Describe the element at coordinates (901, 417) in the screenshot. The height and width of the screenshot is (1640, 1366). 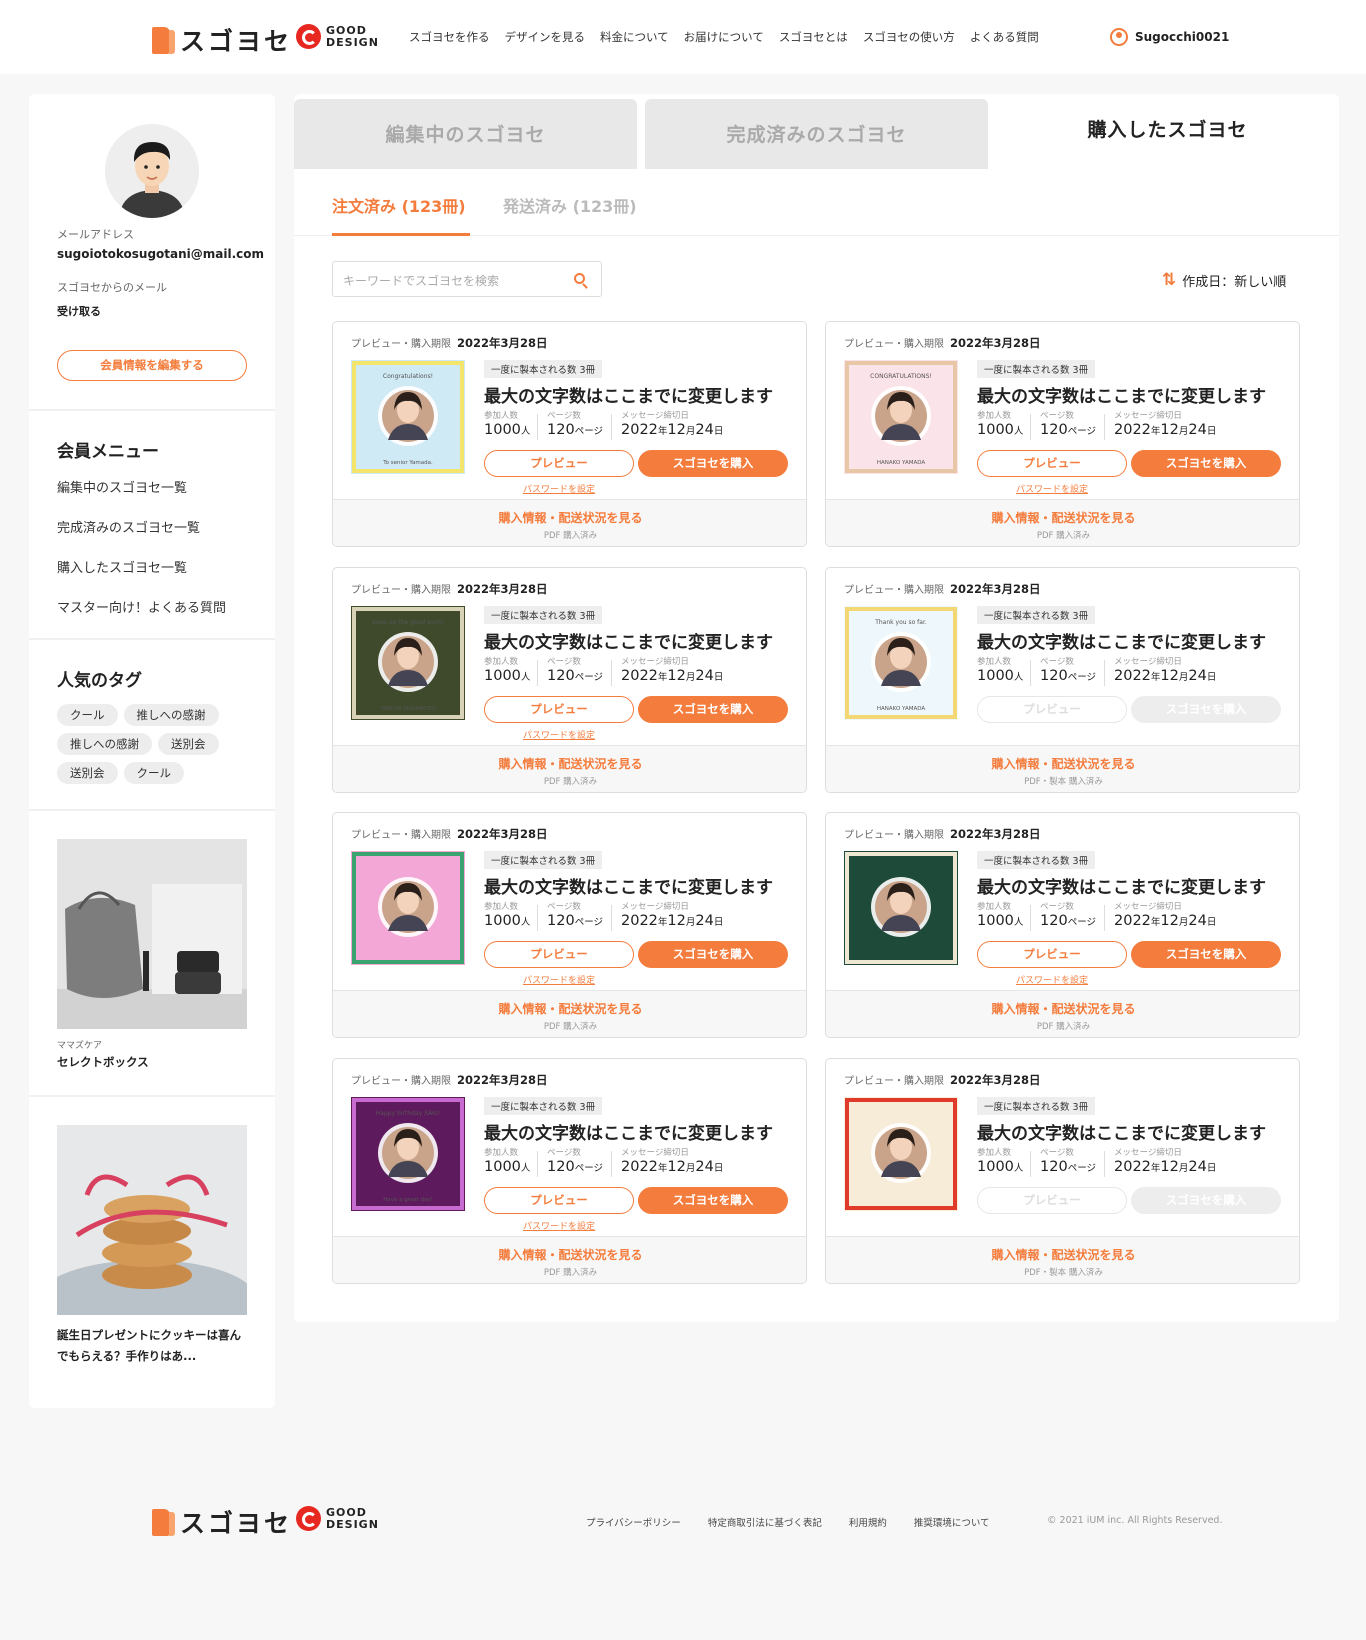
I see `card-thumbnail: CONGRATULATIONS! HANAKO YAMADA` at that location.